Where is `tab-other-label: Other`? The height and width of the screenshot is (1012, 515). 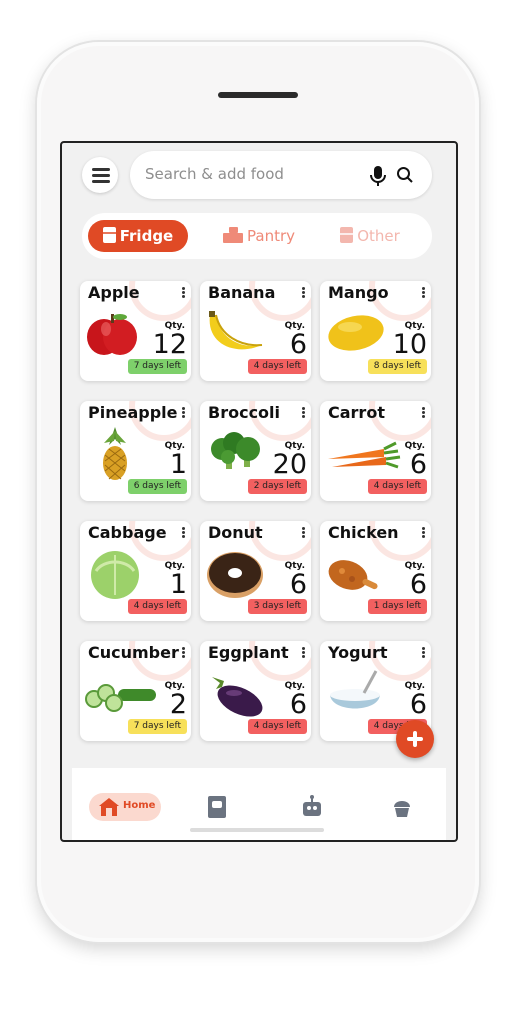 tab-other-label: Other is located at coordinates (378, 236).